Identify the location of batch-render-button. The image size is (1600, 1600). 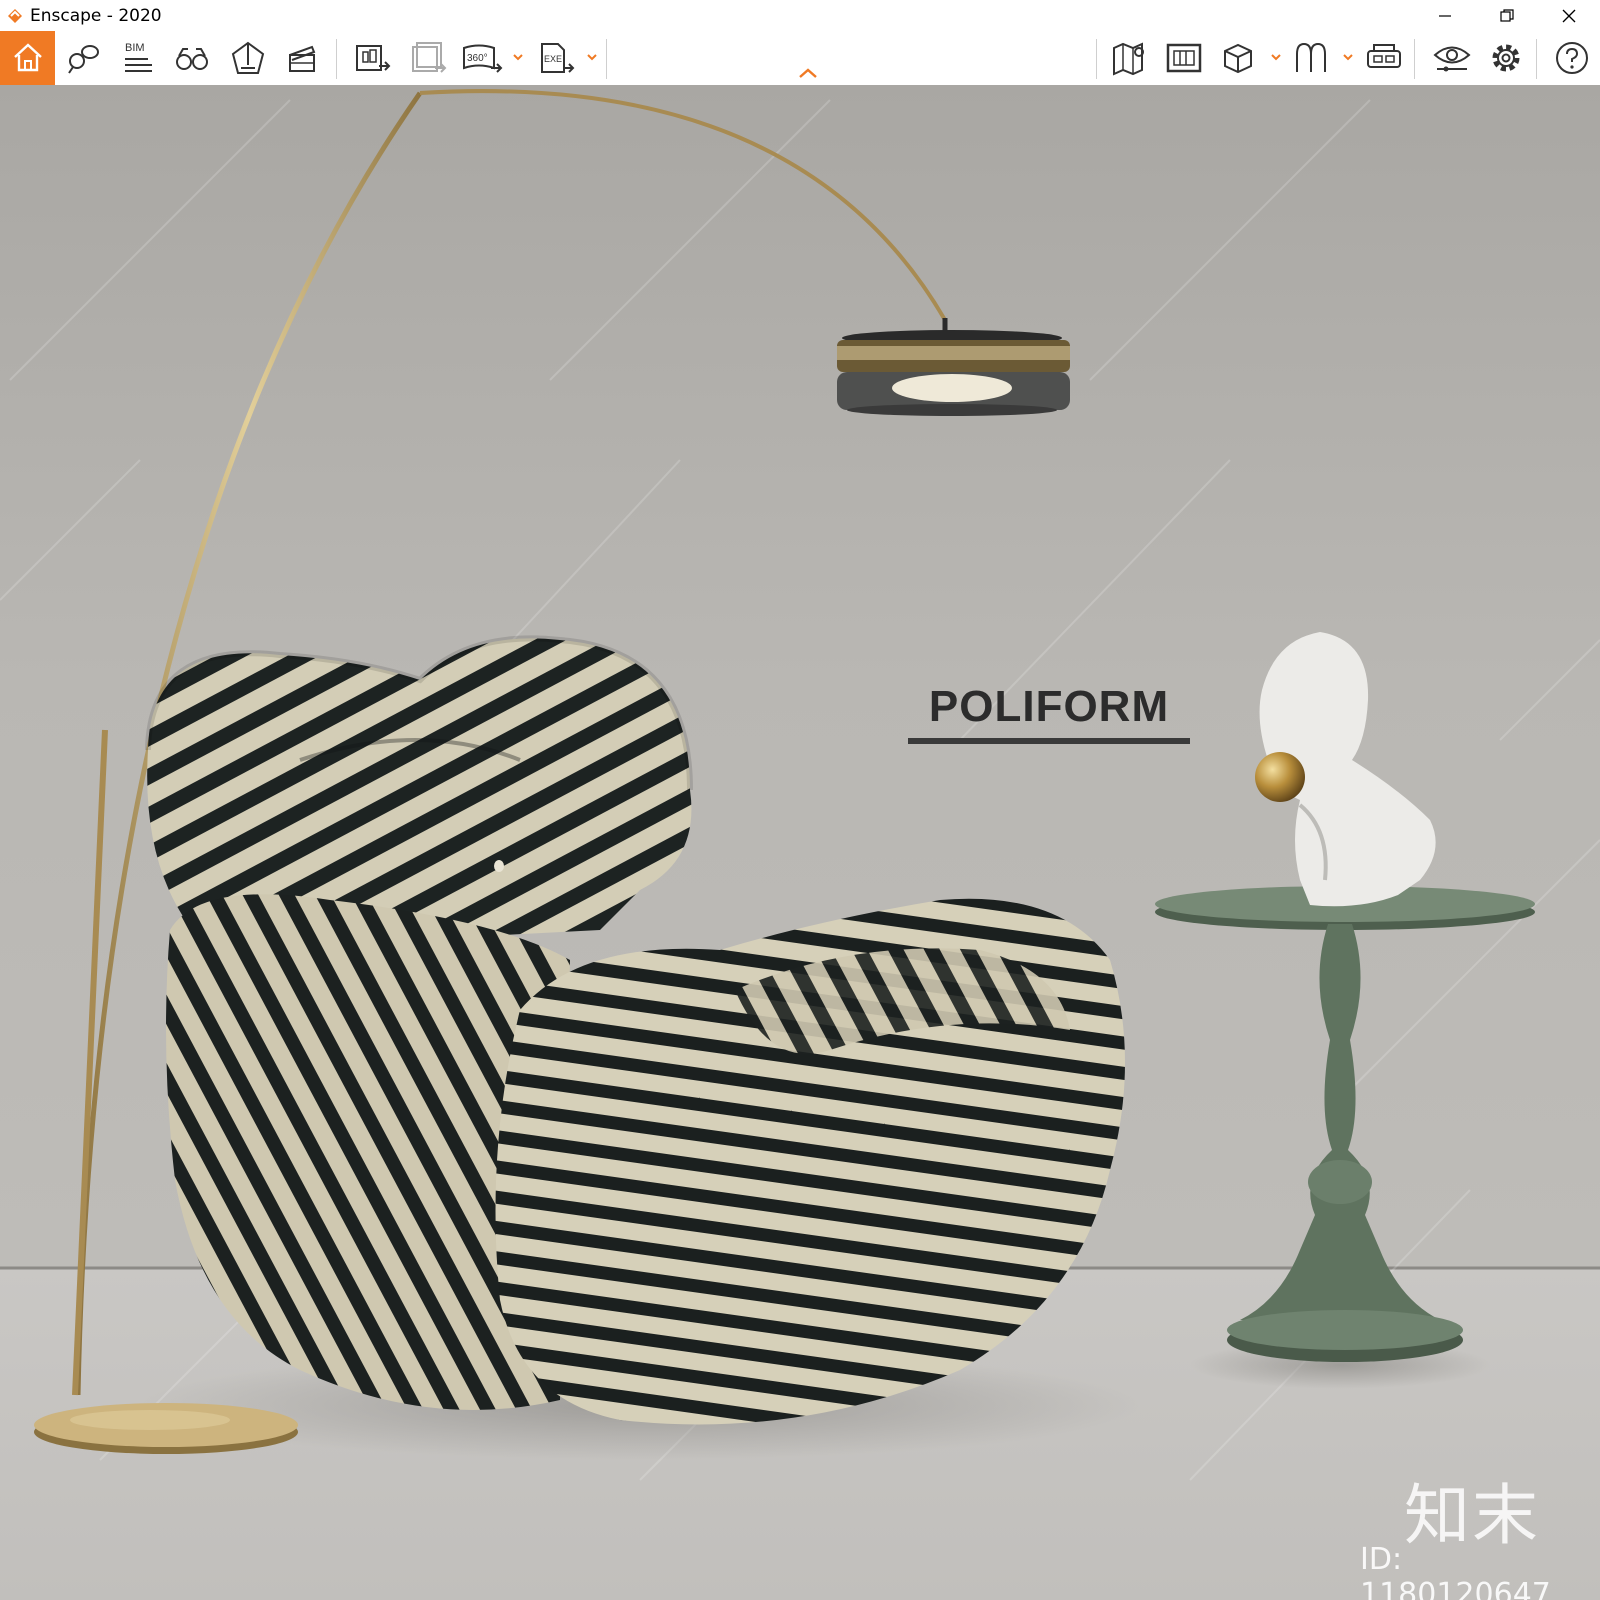
(428, 58).